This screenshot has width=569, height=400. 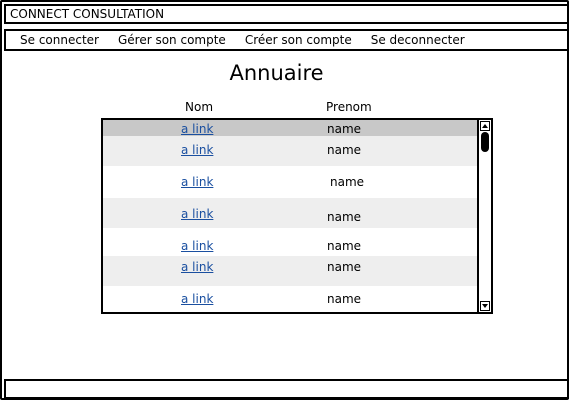 What do you see at coordinates (172, 40) in the screenshot?
I see `menu-item-gerer-compte: Gérer son compte` at bounding box center [172, 40].